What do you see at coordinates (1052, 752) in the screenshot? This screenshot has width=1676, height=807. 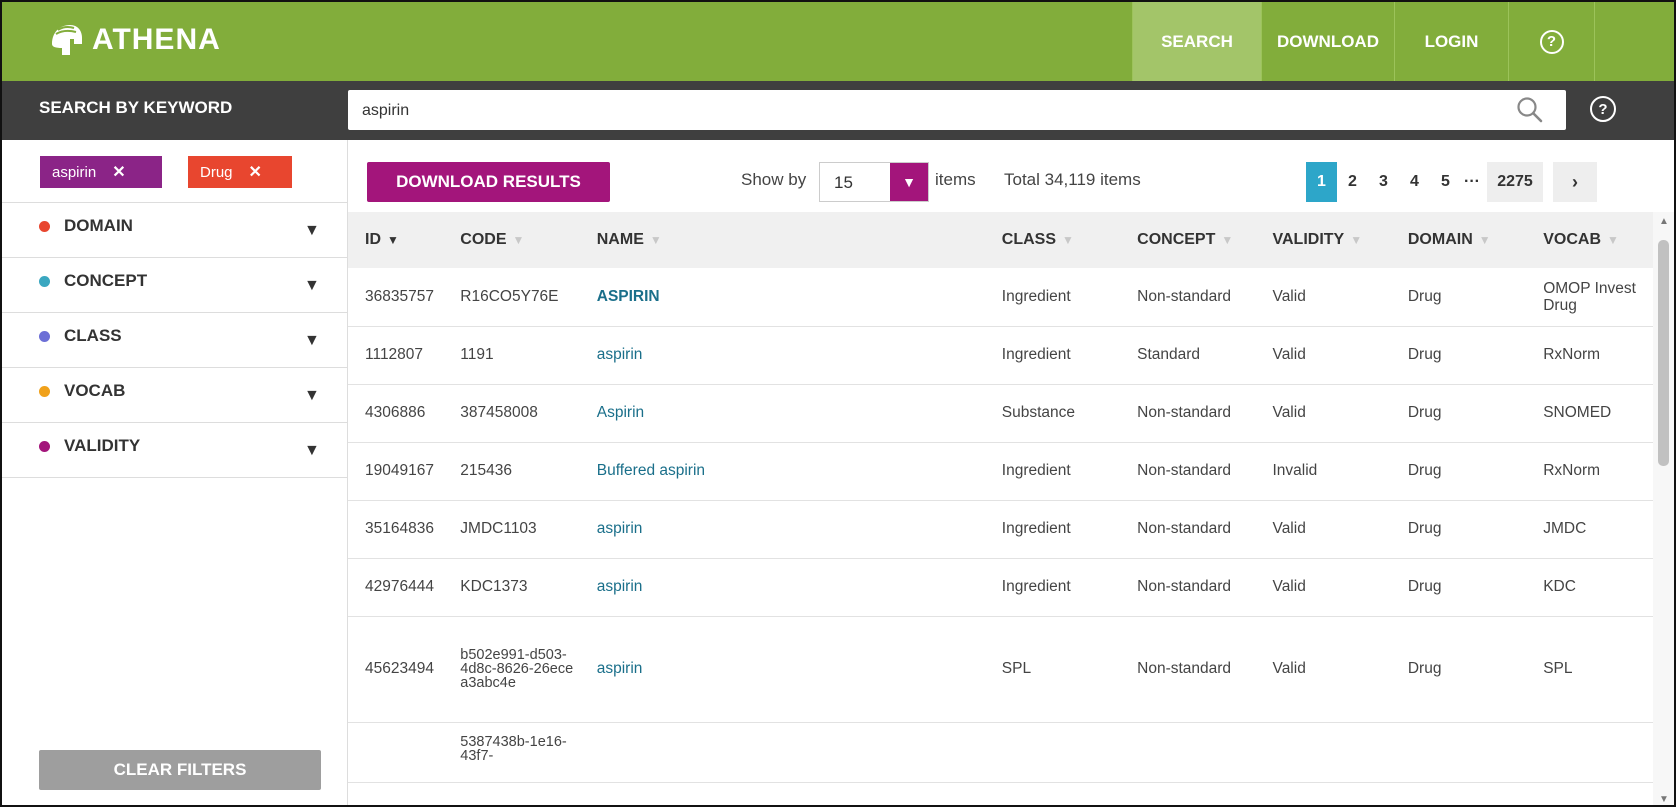 I see `cell-class` at bounding box center [1052, 752].